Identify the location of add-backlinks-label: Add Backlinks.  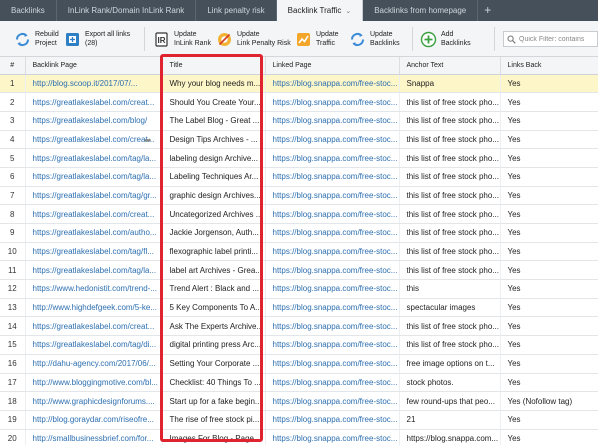
(456, 39).